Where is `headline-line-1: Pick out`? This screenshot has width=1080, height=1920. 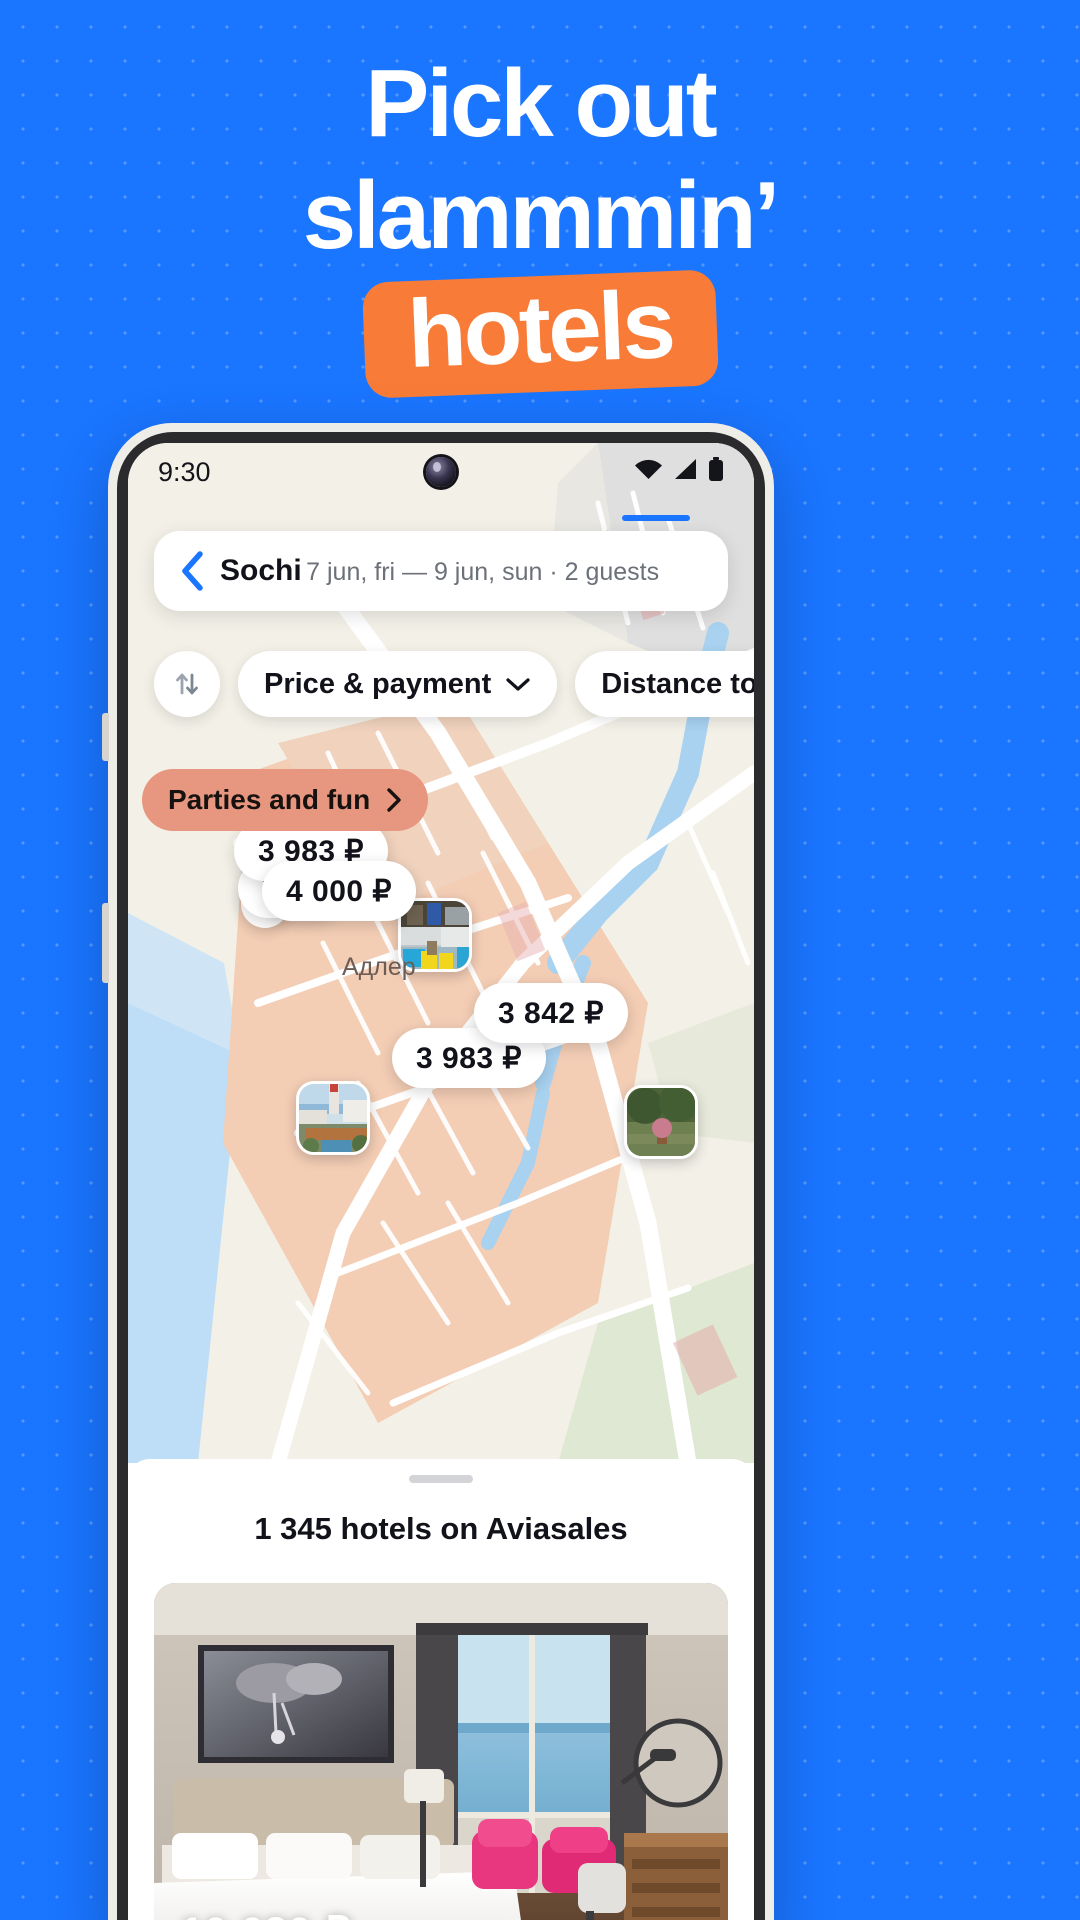
headline-line-1: Pick out is located at coordinates (541, 103).